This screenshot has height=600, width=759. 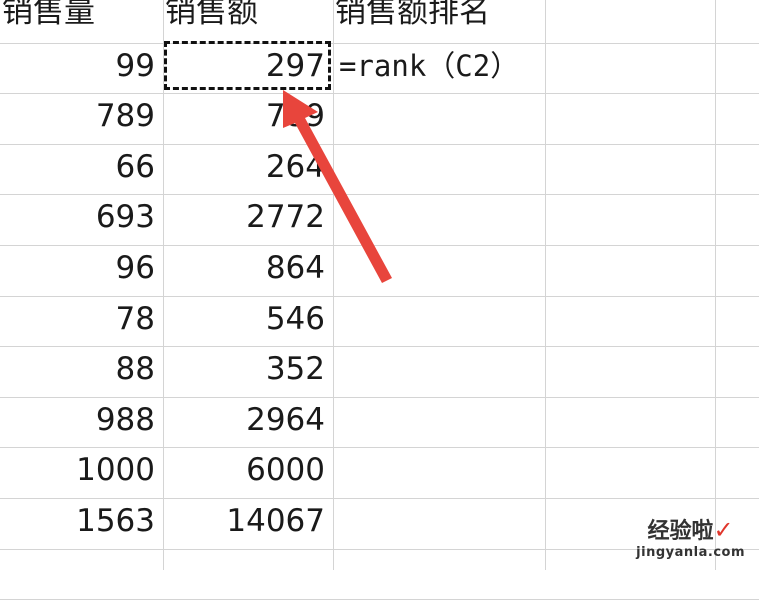 What do you see at coordinates (723, 530) in the screenshot?
I see `checkmark-icon: ✓` at bounding box center [723, 530].